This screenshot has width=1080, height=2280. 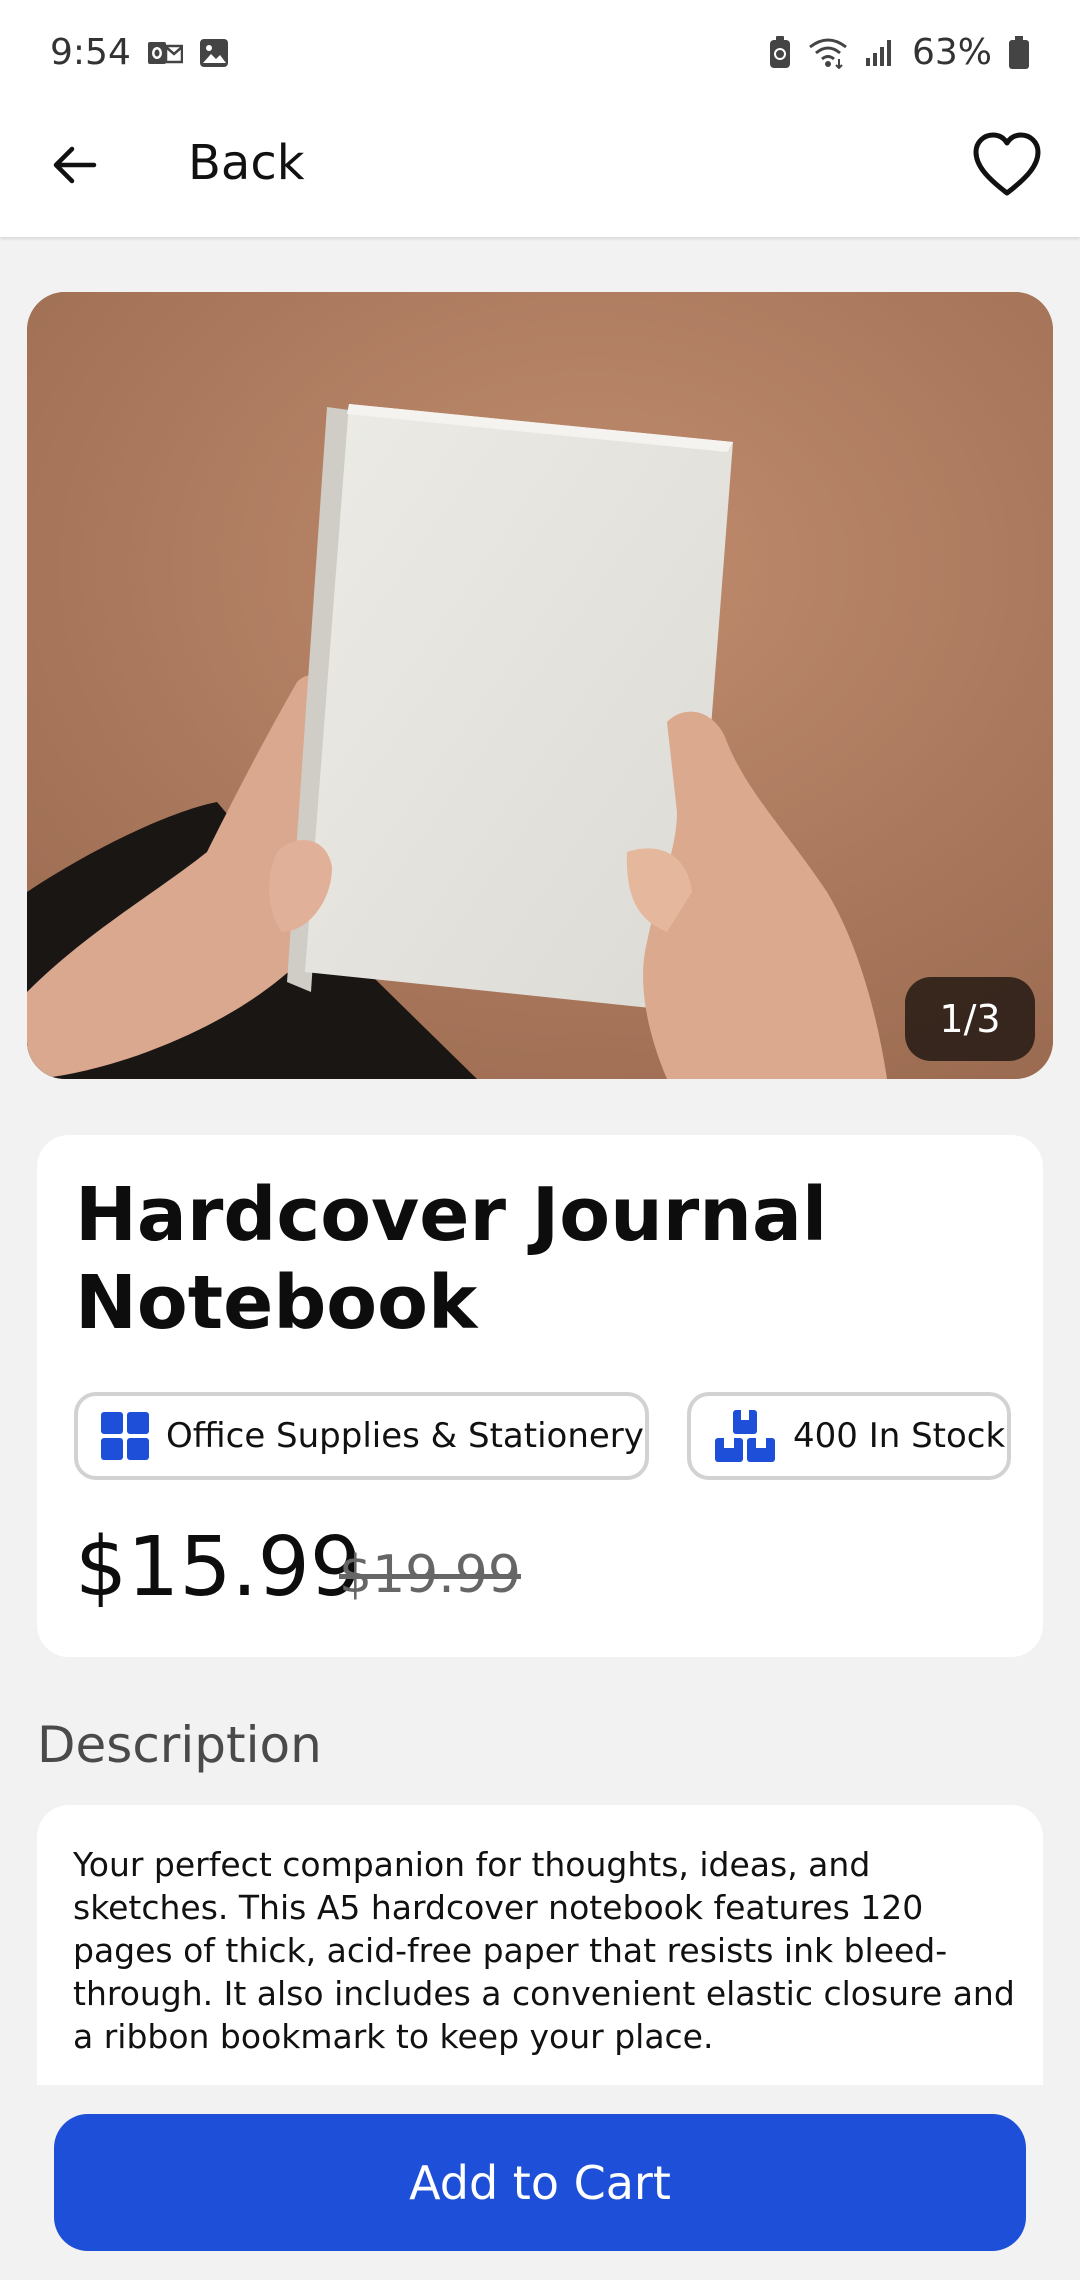 What do you see at coordinates (246, 163) in the screenshot?
I see `back-button: Back` at bounding box center [246, 163].